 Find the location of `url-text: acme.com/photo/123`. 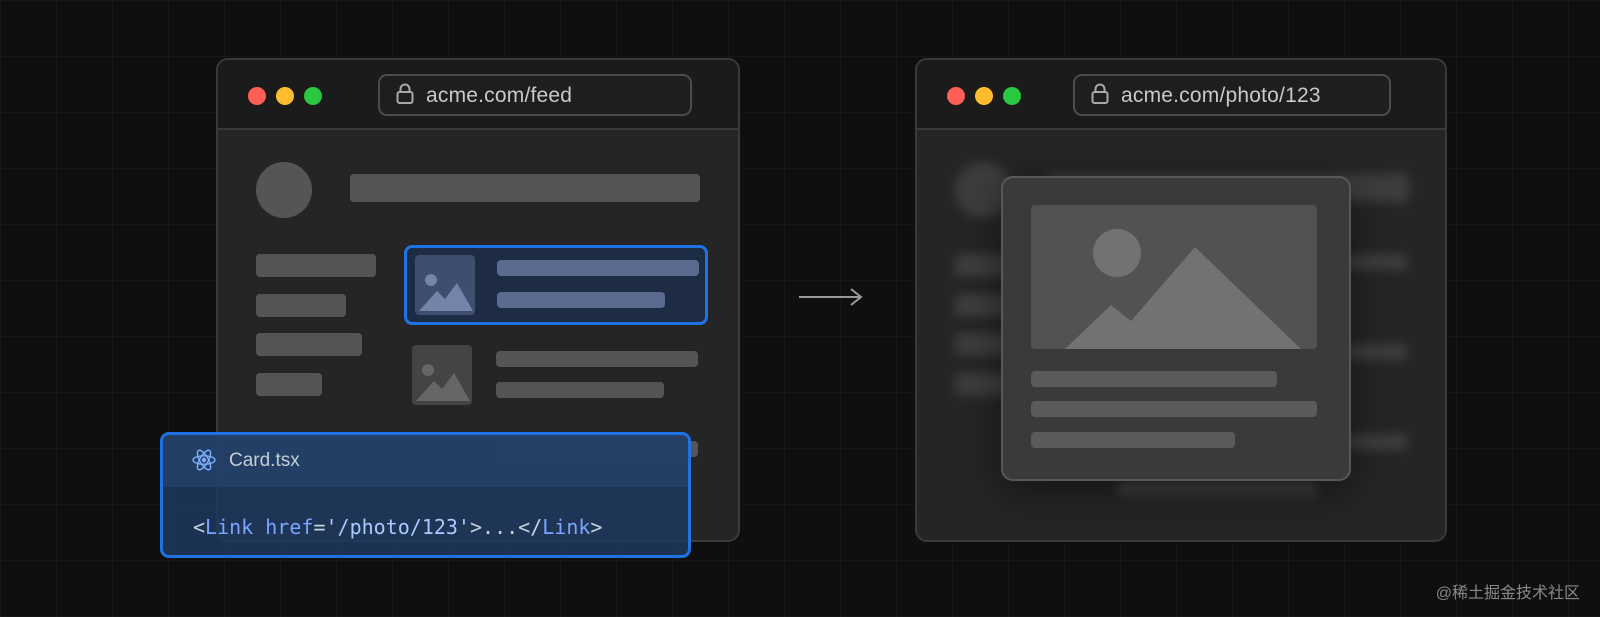

url-text: acme.com/photo/123 is located at coordinates (1221, 95).